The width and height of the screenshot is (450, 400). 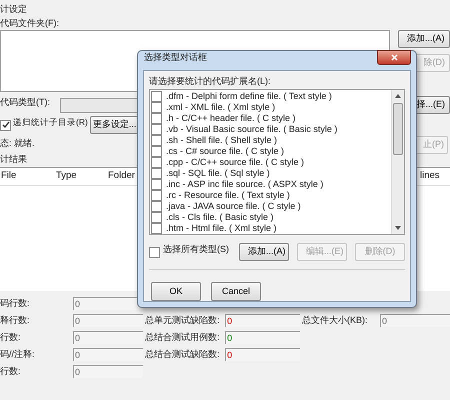 I want to click on list-label: 请选择要统计的代码扩展名(L):, so click(x=209, y=81).